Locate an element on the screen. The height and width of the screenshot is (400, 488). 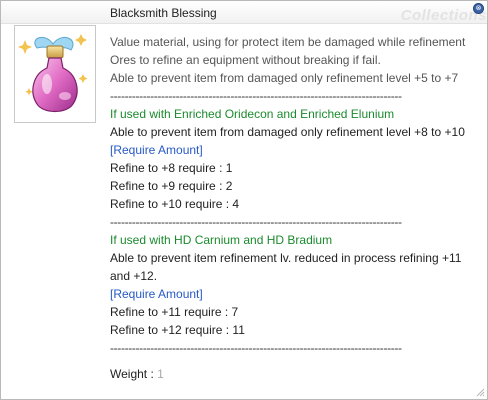
require-row: Refine to +12 require : 11 is located at coordinates (177, 330).